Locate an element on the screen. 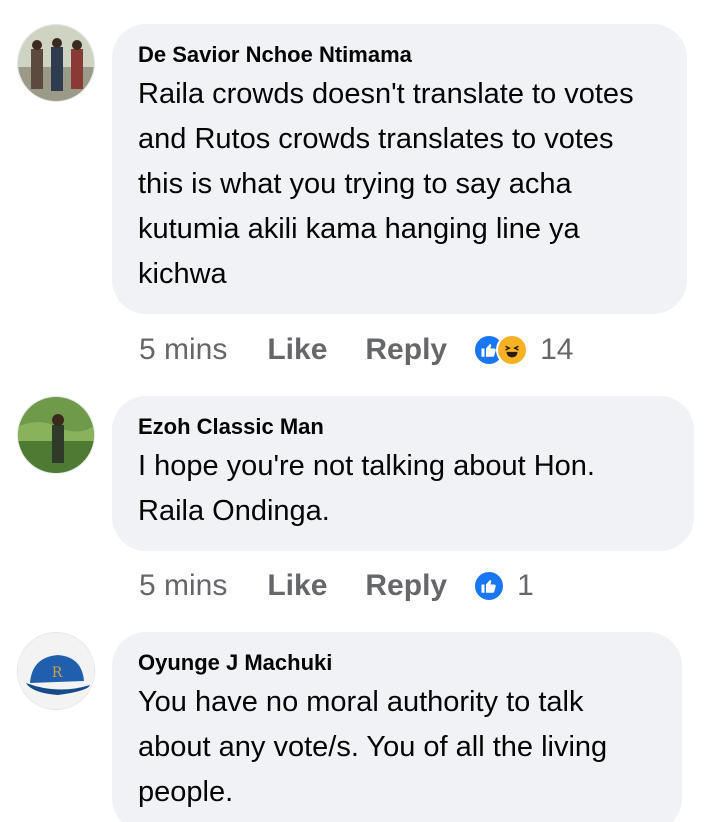 This screenshot has height=822, width=720. reaction-count: 1 is located at coordinates (525, 585).